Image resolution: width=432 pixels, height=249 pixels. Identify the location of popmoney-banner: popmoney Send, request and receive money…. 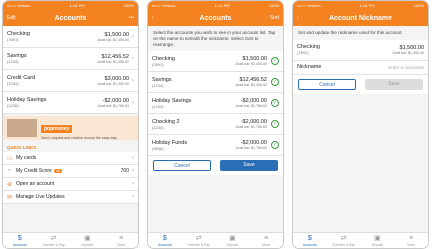
(70, 128).